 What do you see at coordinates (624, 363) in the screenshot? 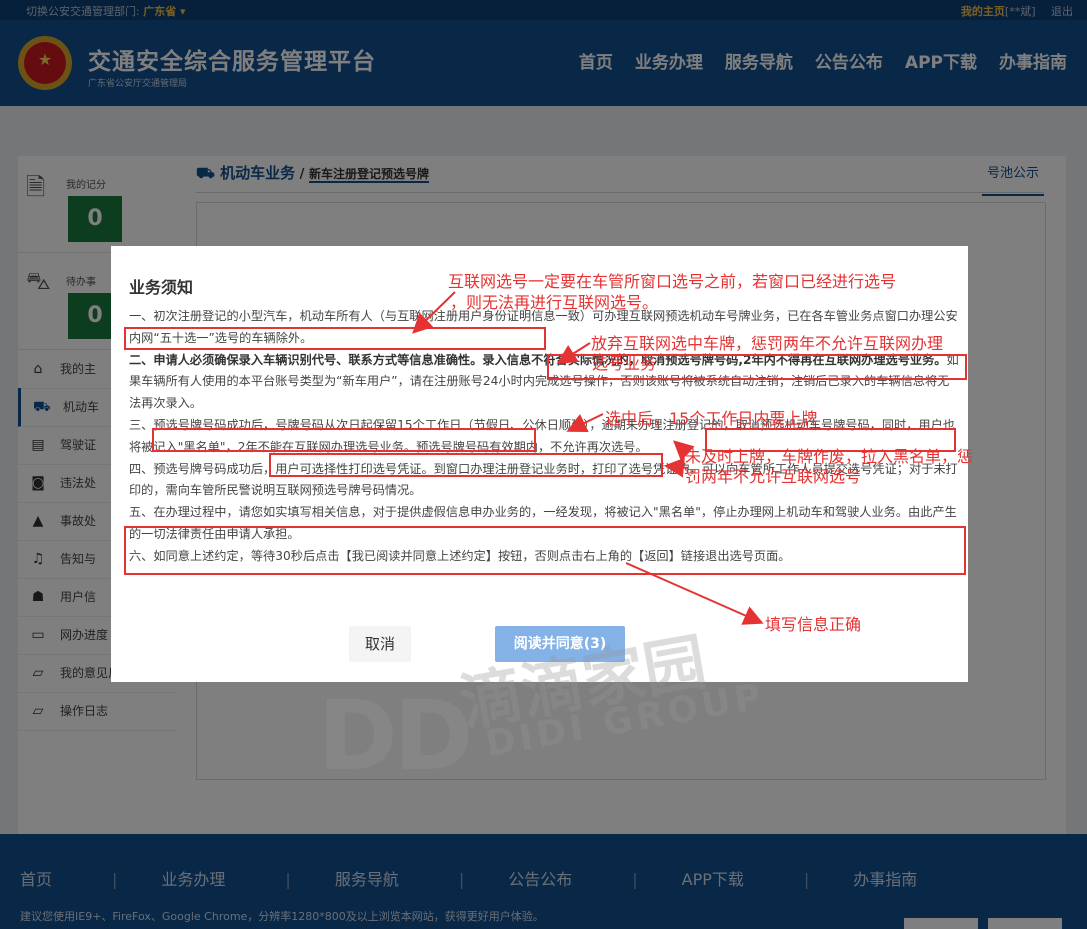
I see `annotation-penalty-2: 选号业务` at bounding box center [624, 363].